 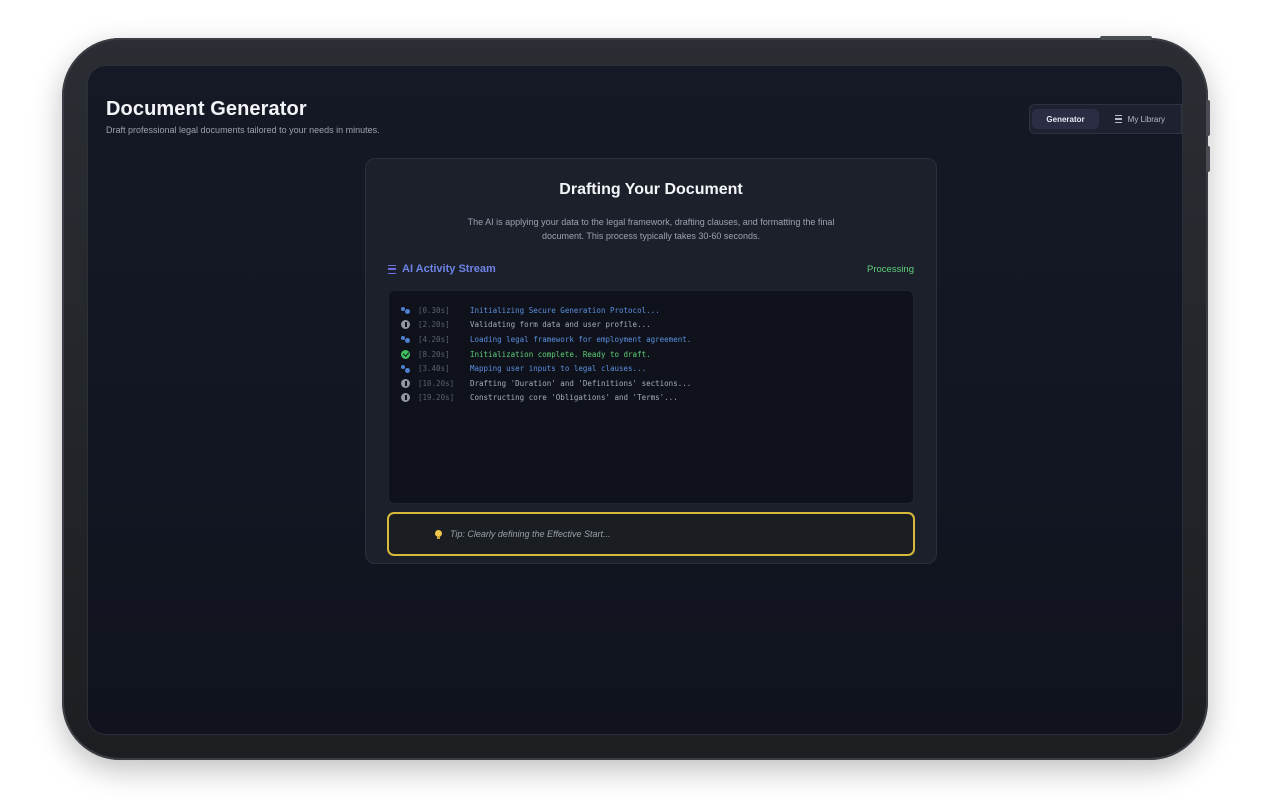 I want to click on view-switcher: Generator My Library, so click(x=1105, y=119).